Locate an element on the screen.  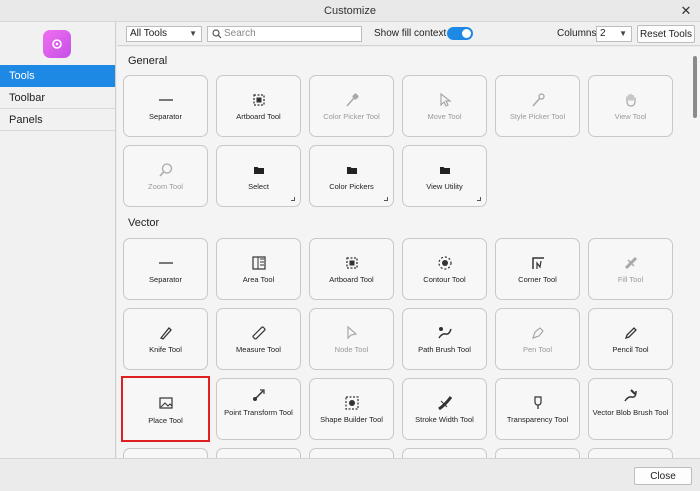
path-brush-icon is located at coordinates (445, 333).